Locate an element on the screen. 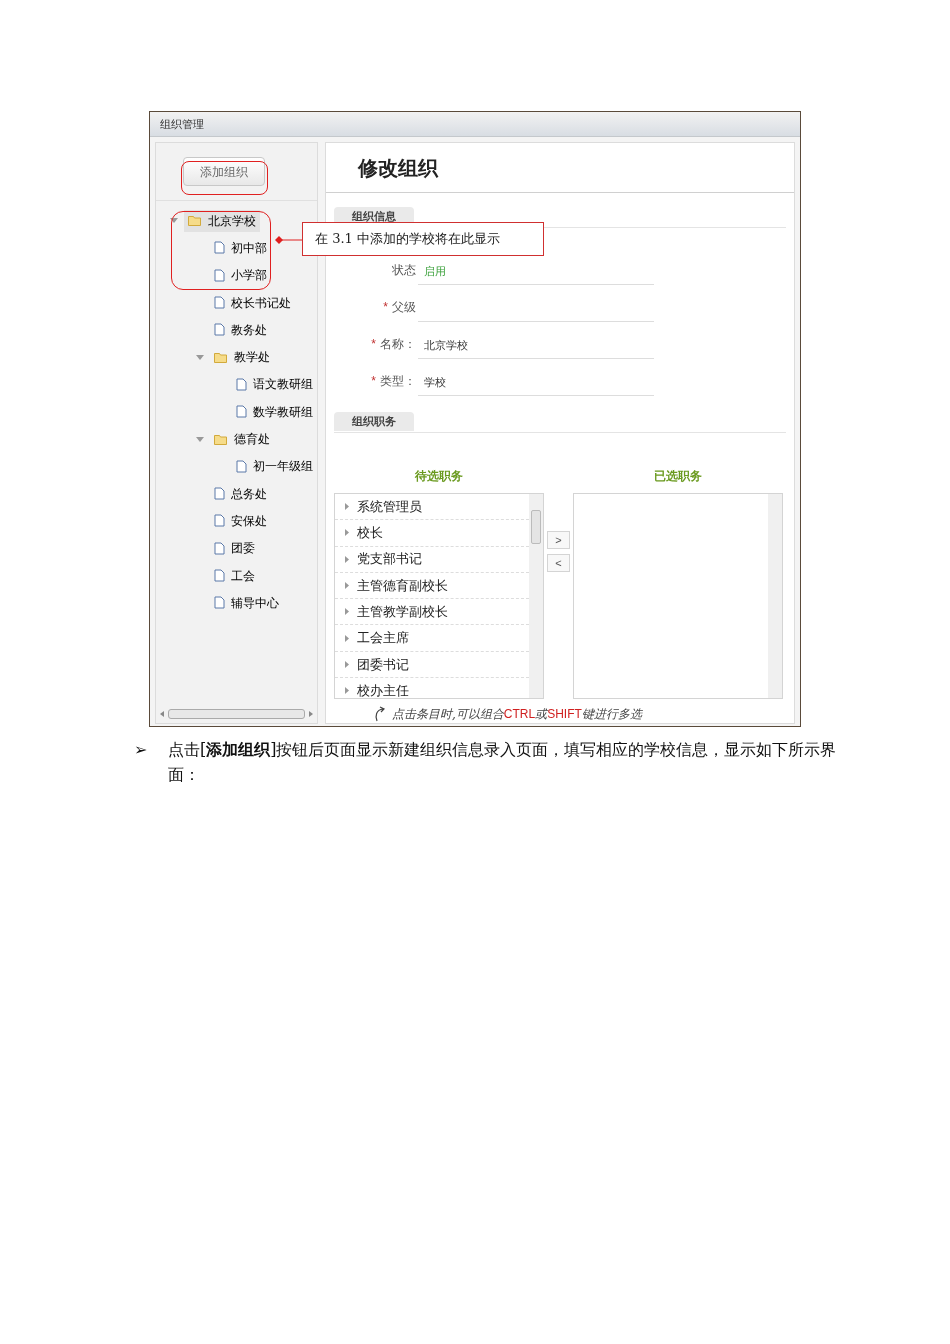 The width and height of the screenshot is (950, 1344). move-right-button: > is located at coordinates (558, 540).